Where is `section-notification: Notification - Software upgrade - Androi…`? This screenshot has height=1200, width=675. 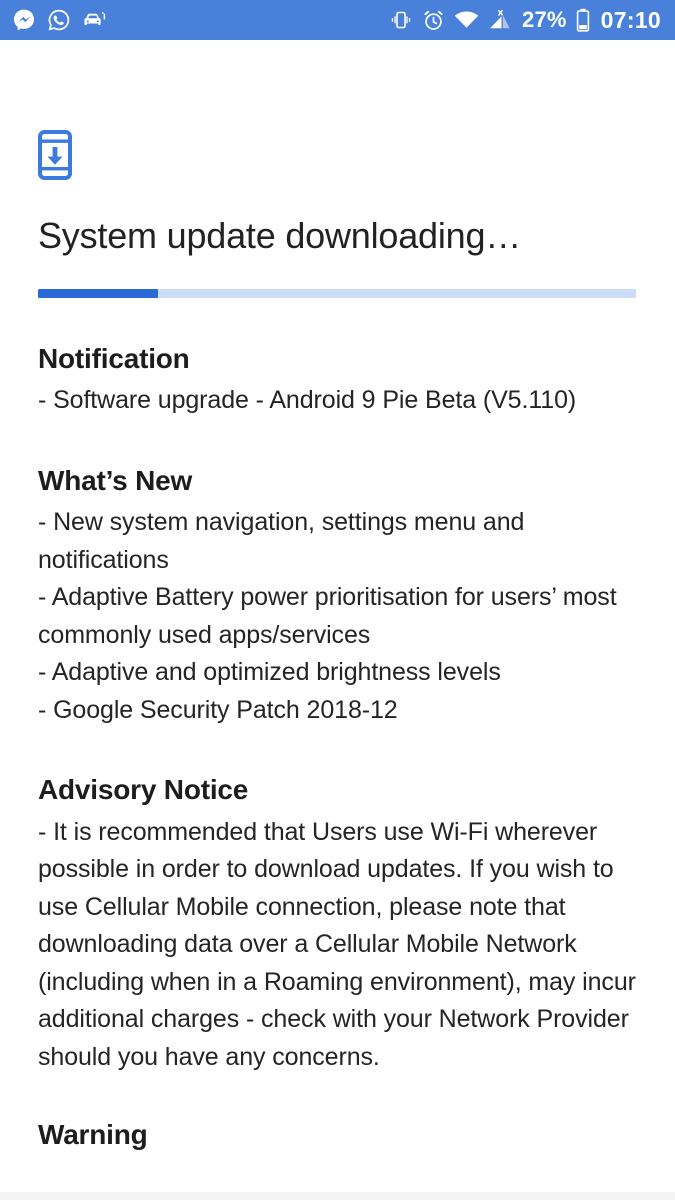 section-notification: Notification - Software upgrade - Androi… is located at coordinates (337, 381).